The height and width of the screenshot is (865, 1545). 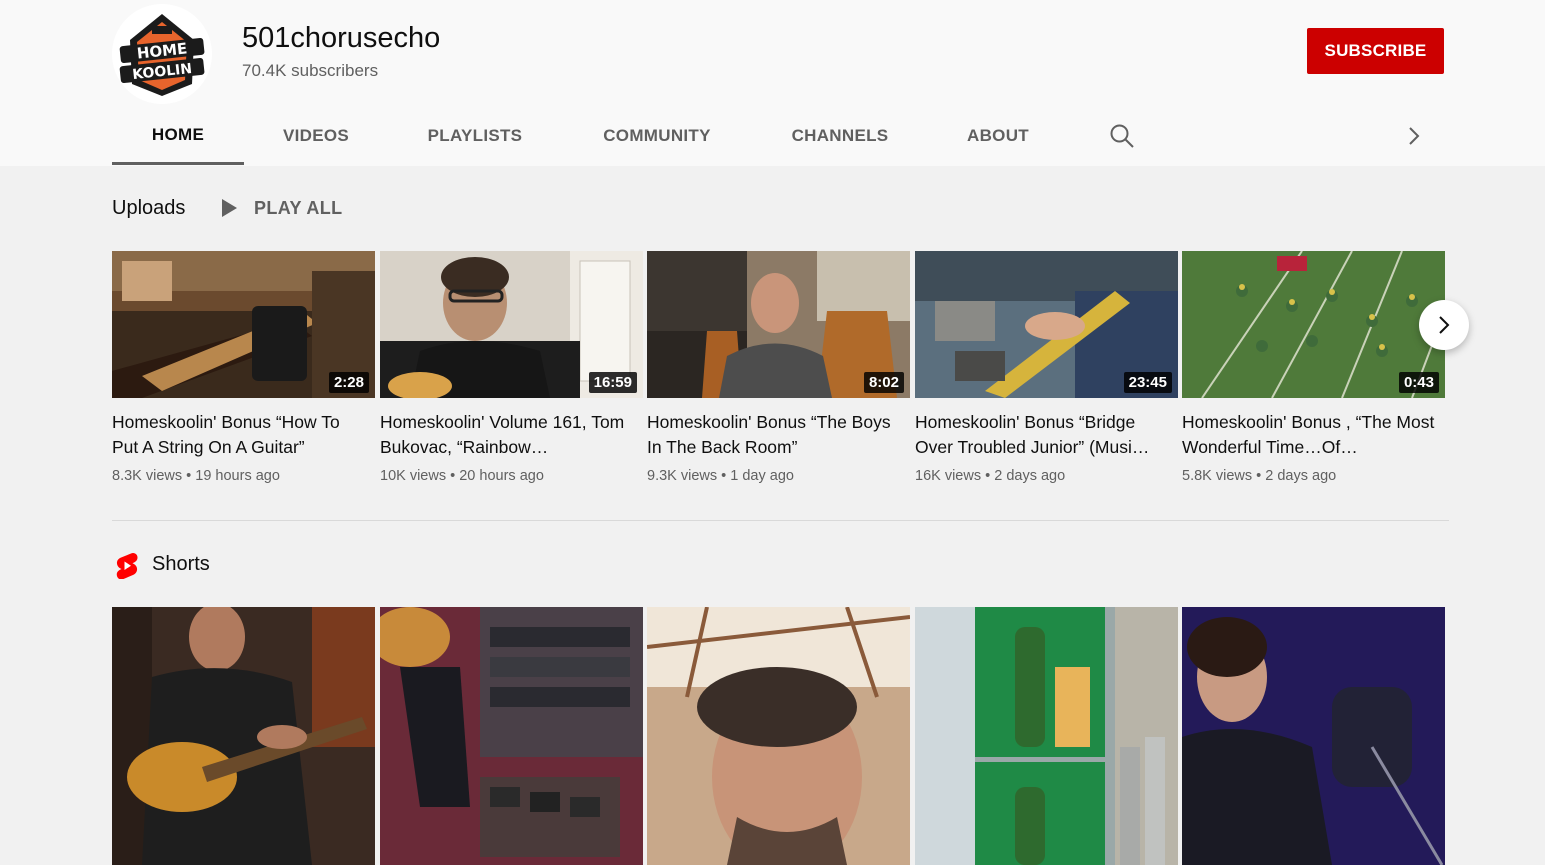 I want to click on search-icon, so click(x=1122, y=136).